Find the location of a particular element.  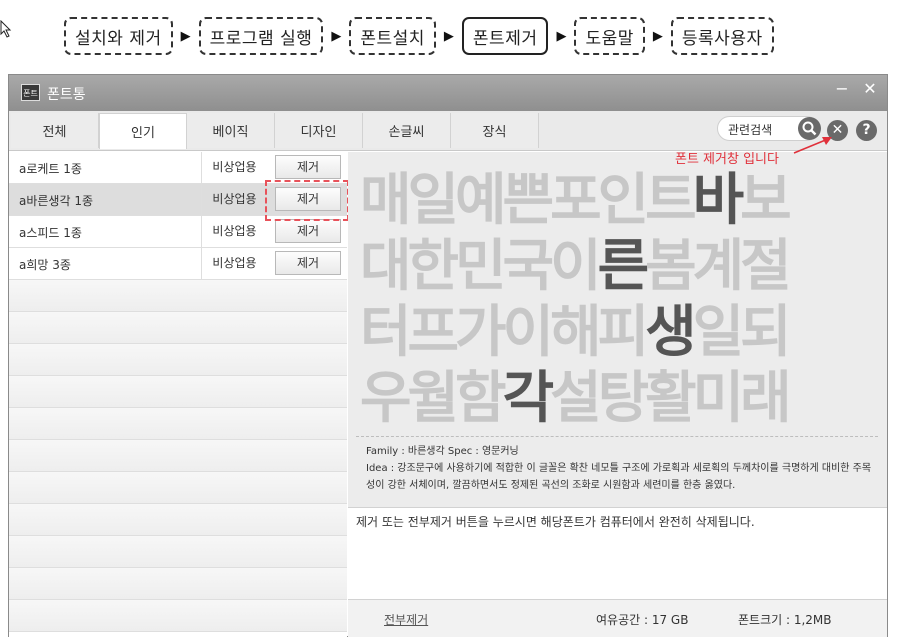

tab-popular: 인기 is located at coordinates (143, 131).